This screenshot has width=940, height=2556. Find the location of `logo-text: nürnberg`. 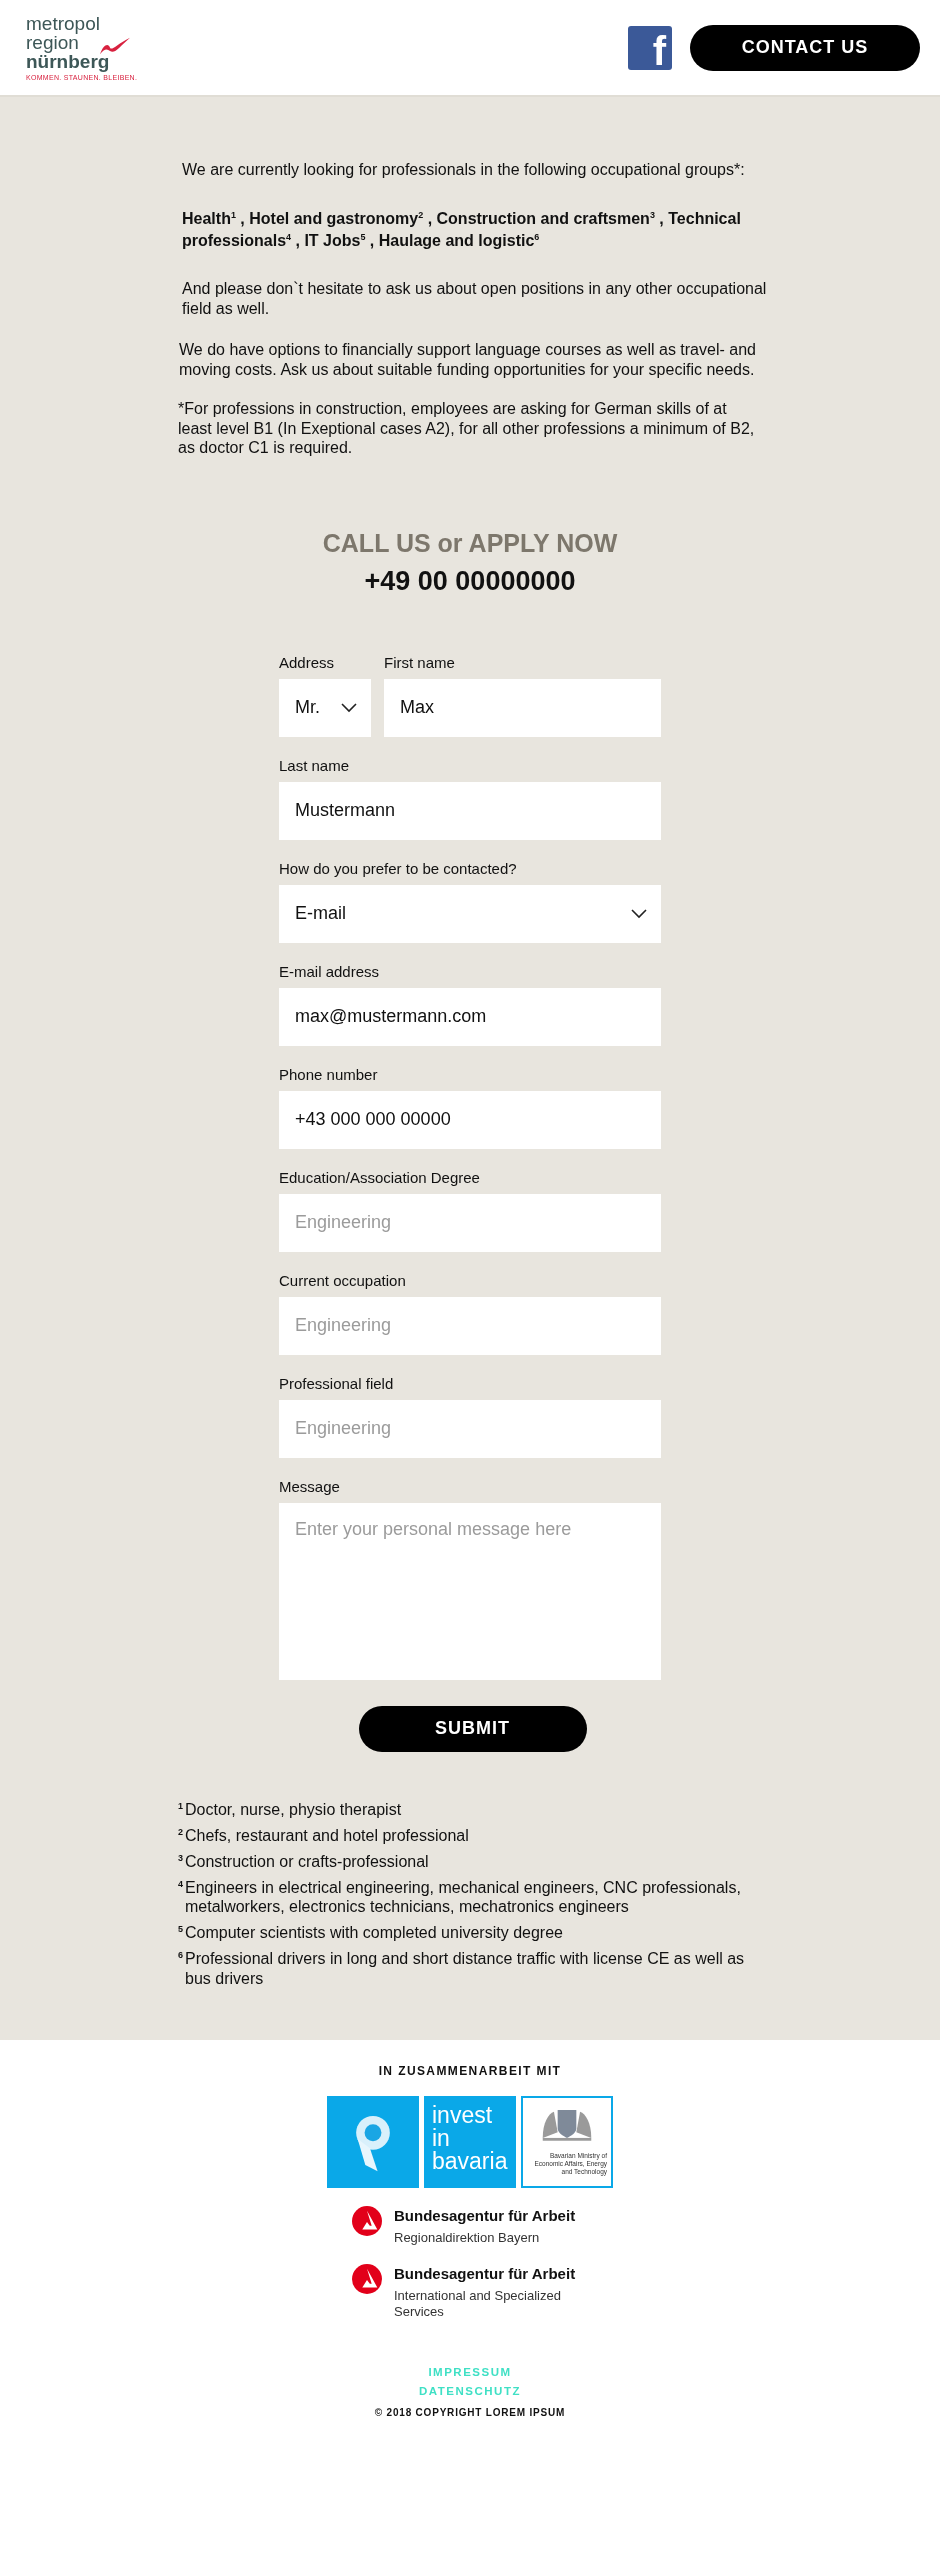

logo-text: nürnberg is located at coordinates (68, 61).